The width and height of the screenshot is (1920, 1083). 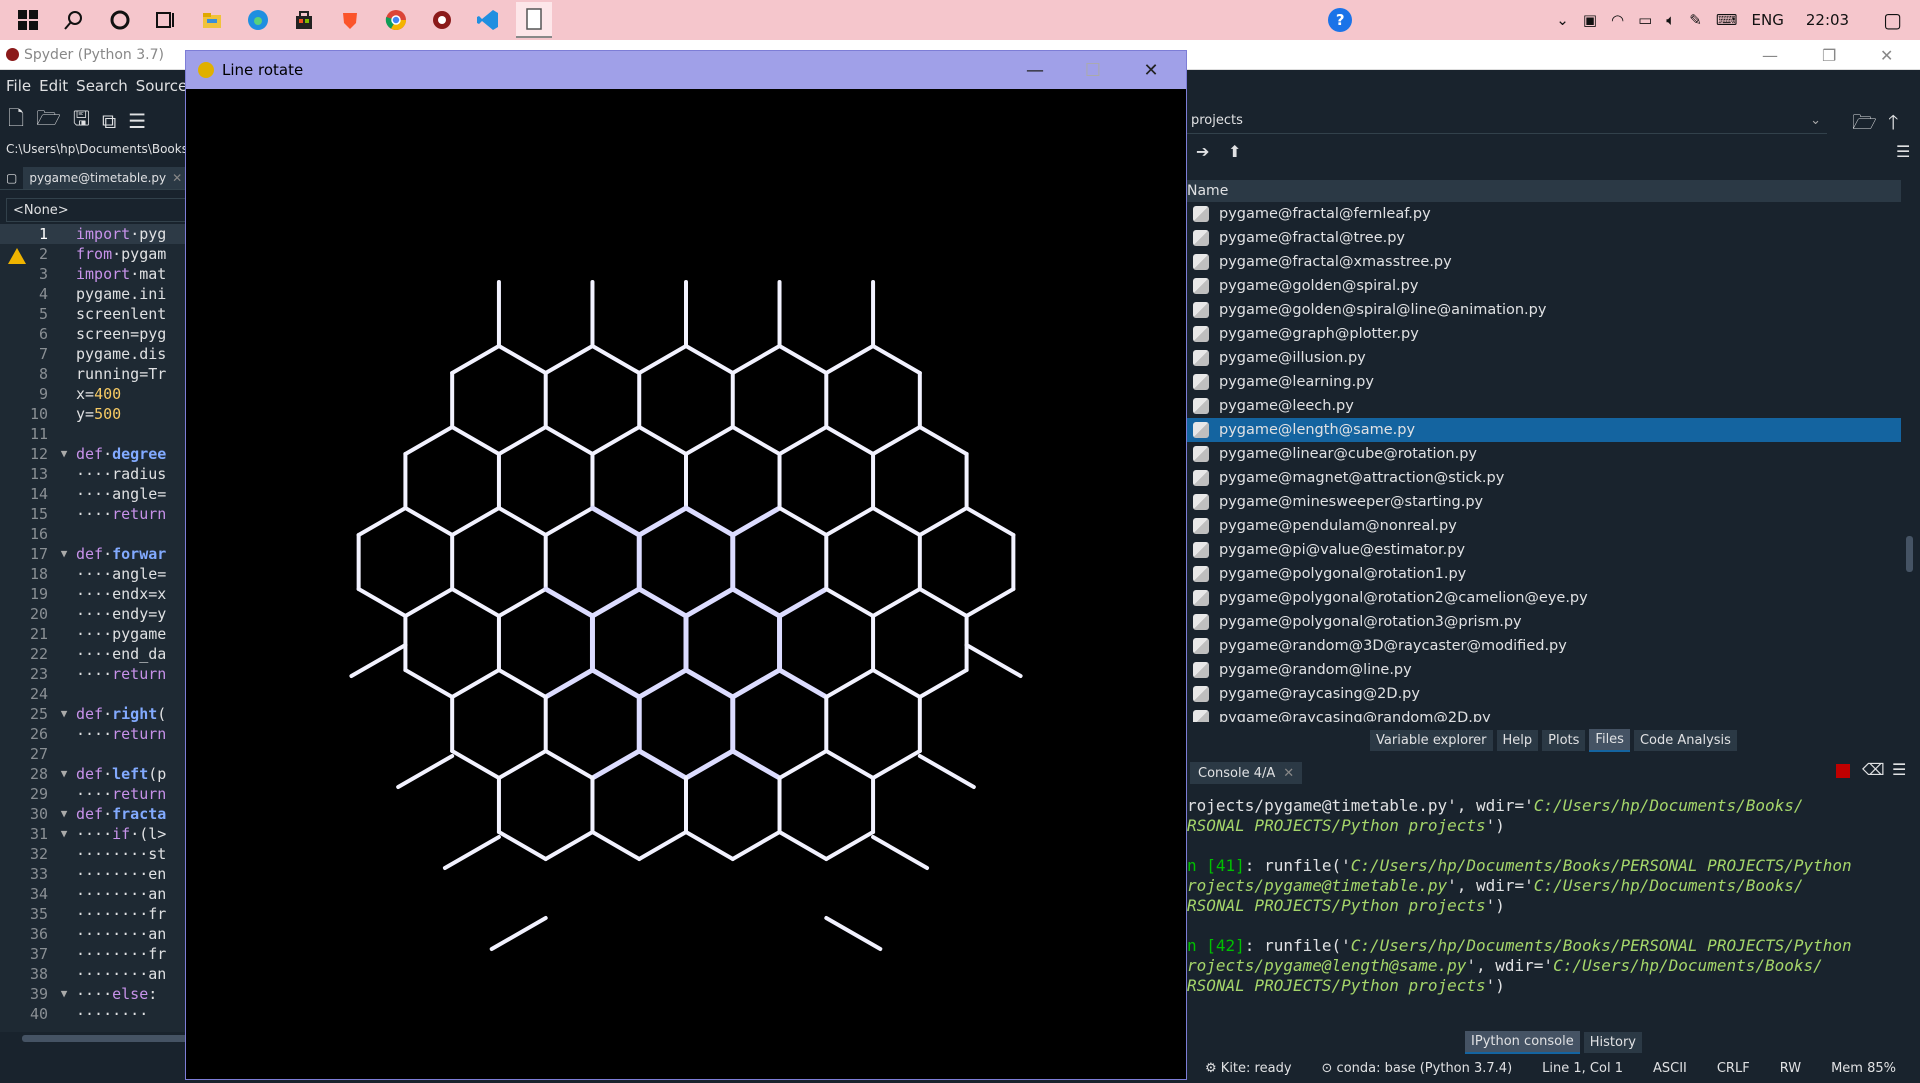 What do you see at coordinates (1562, 20) in the screenshot?
I see `chevron-up-icon: ⌄` at bounding box center [1562, 20].